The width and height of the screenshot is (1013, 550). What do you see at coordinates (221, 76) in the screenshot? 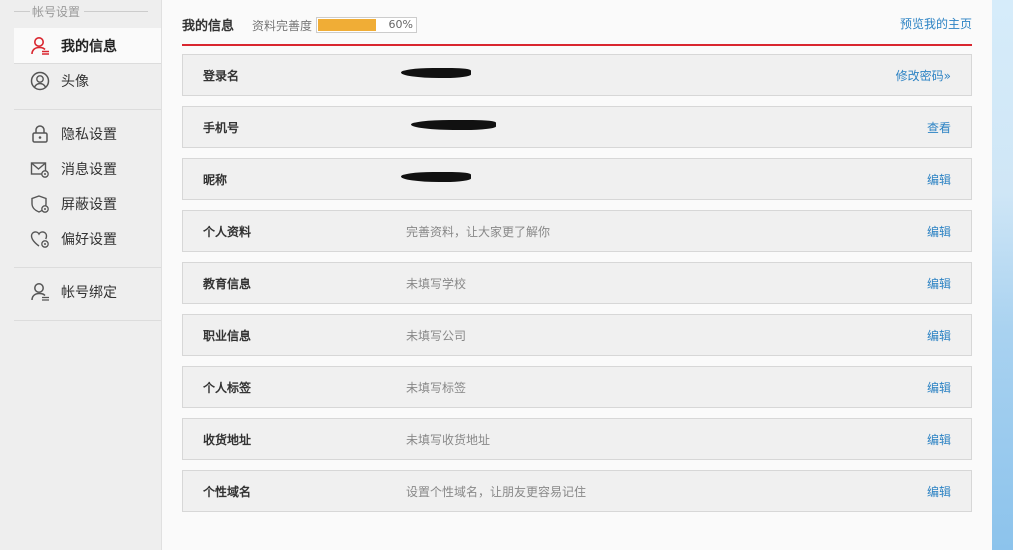
I see `row-label: 登录名` at bounding box center [221, 76].